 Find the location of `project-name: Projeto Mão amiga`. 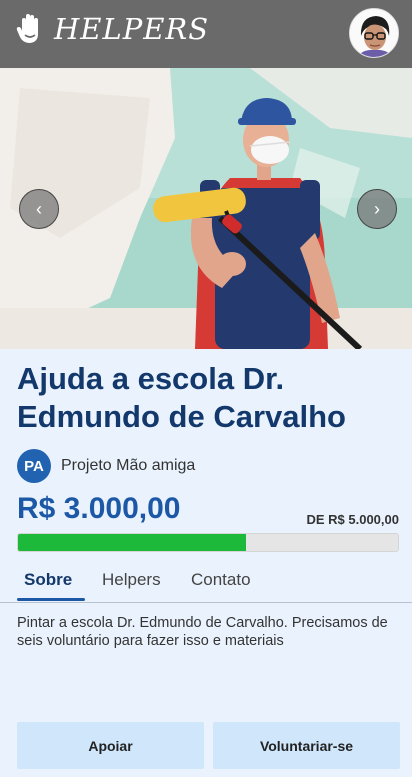

project-name: Projeto Mão amiga is located at coordinates (128, 466).